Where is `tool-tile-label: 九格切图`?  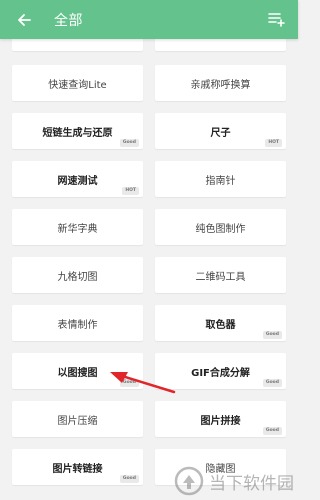
tool-tile-label: 九格切图 is located at coordinates (77, 277).